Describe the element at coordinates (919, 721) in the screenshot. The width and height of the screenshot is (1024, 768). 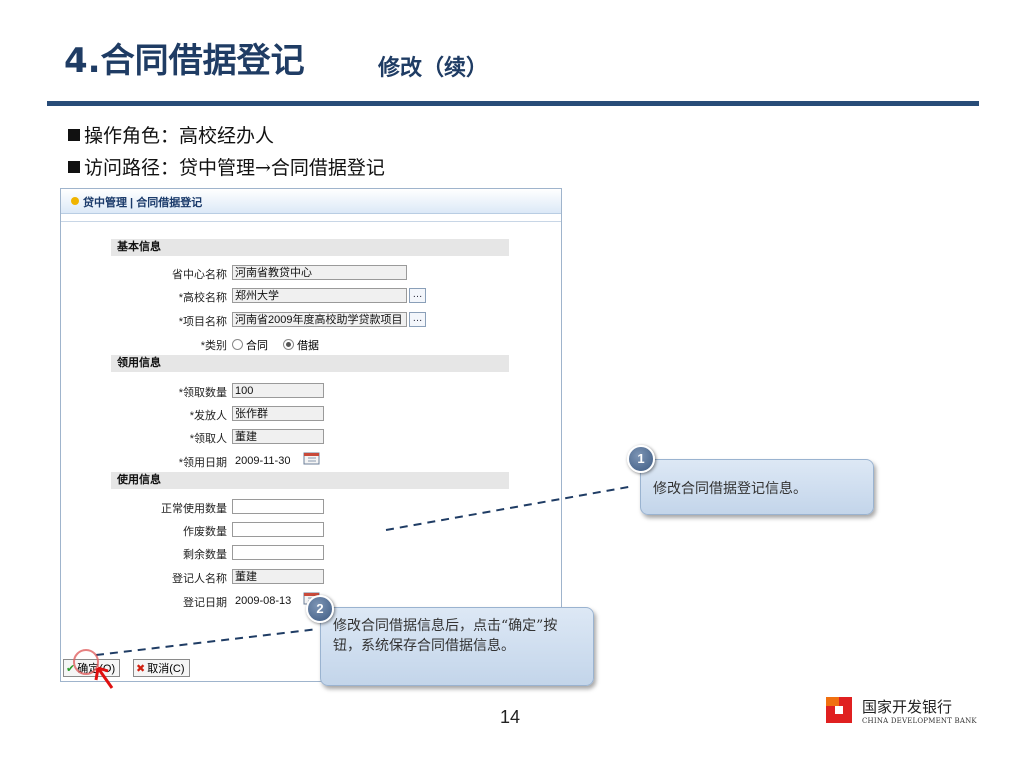
I see `bank-name-en: CHINA DEVELOPMENT BANK` at that location.